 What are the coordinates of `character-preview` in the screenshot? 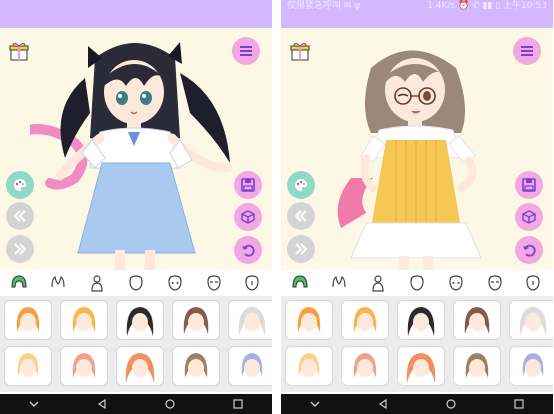 It's located at (409, 160).